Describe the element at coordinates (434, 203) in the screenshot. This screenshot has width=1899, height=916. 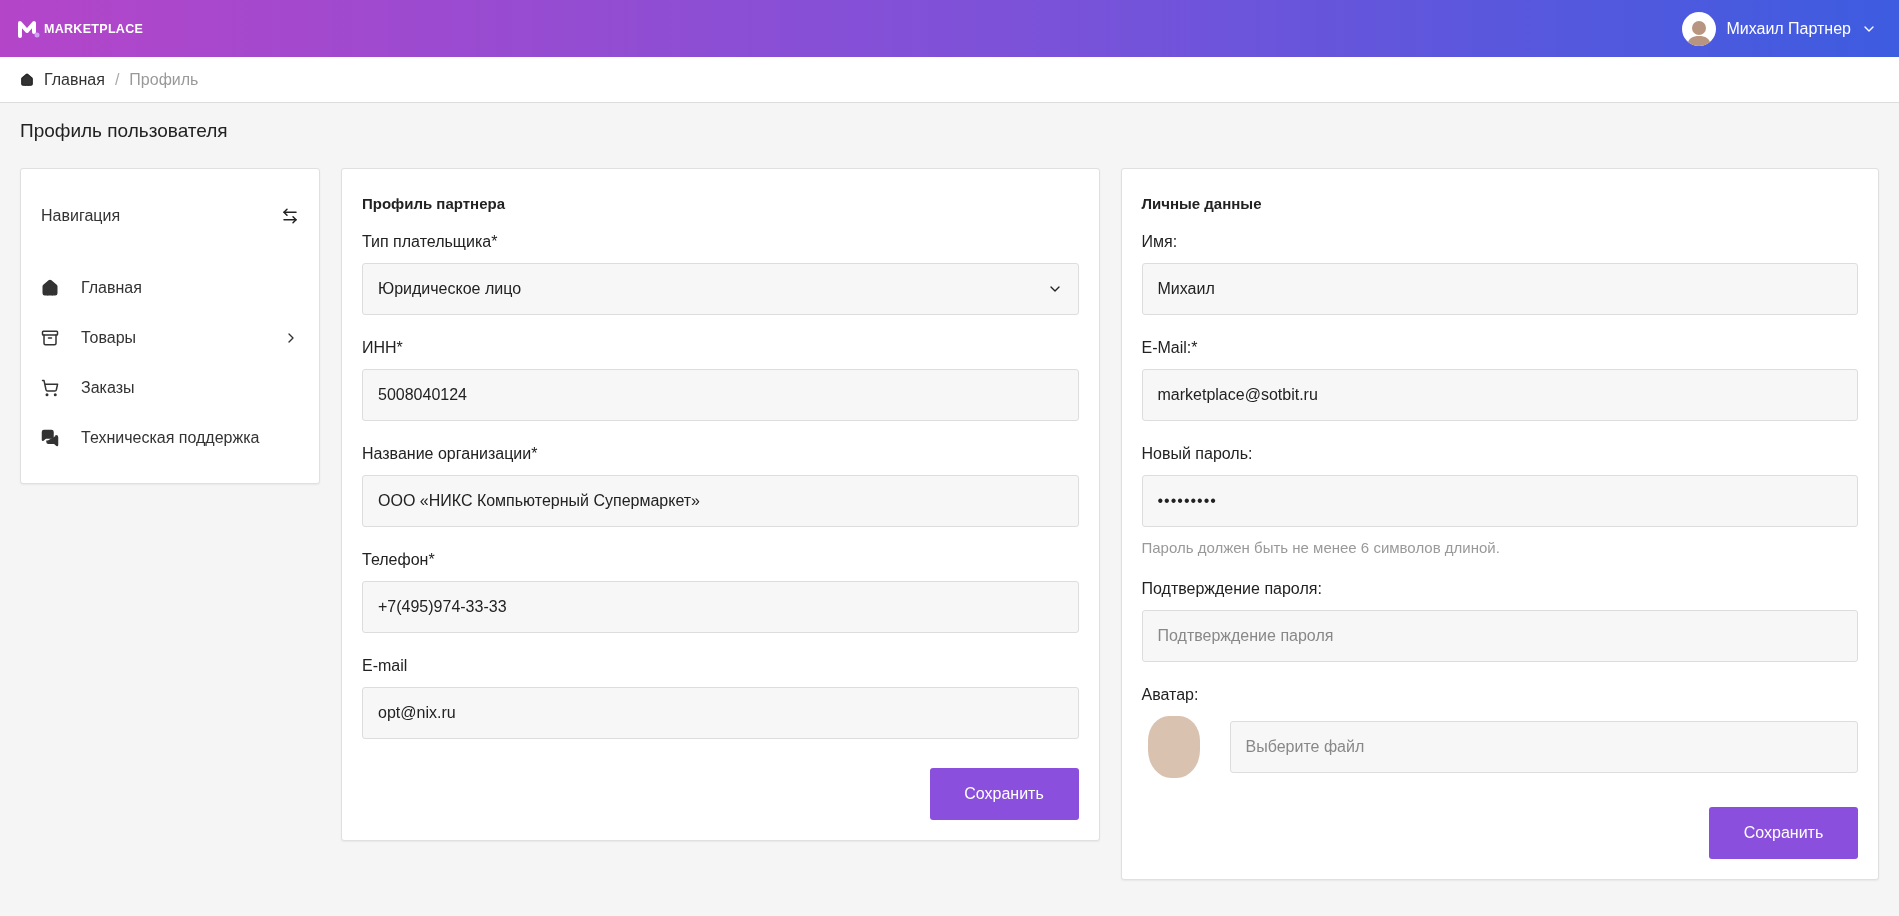
I see `card-title: Профиль партнера` at that location.